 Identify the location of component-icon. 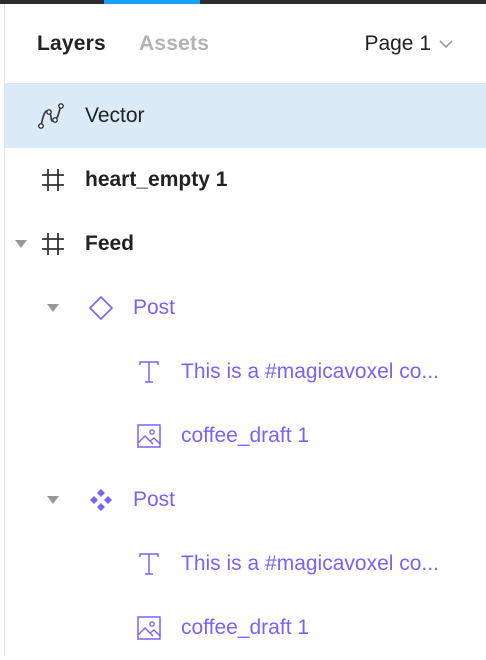
(101, 500).